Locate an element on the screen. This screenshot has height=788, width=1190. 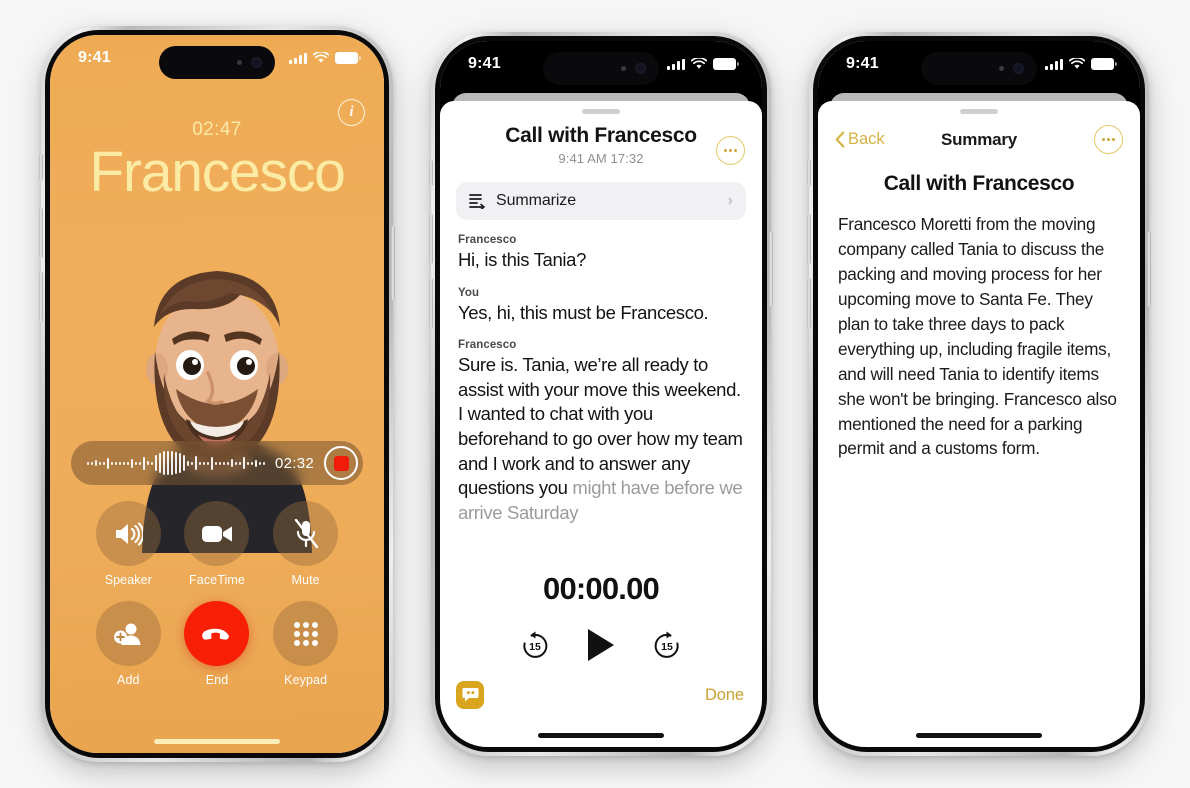
end-call-button: End is located at coordinates (217, 644).